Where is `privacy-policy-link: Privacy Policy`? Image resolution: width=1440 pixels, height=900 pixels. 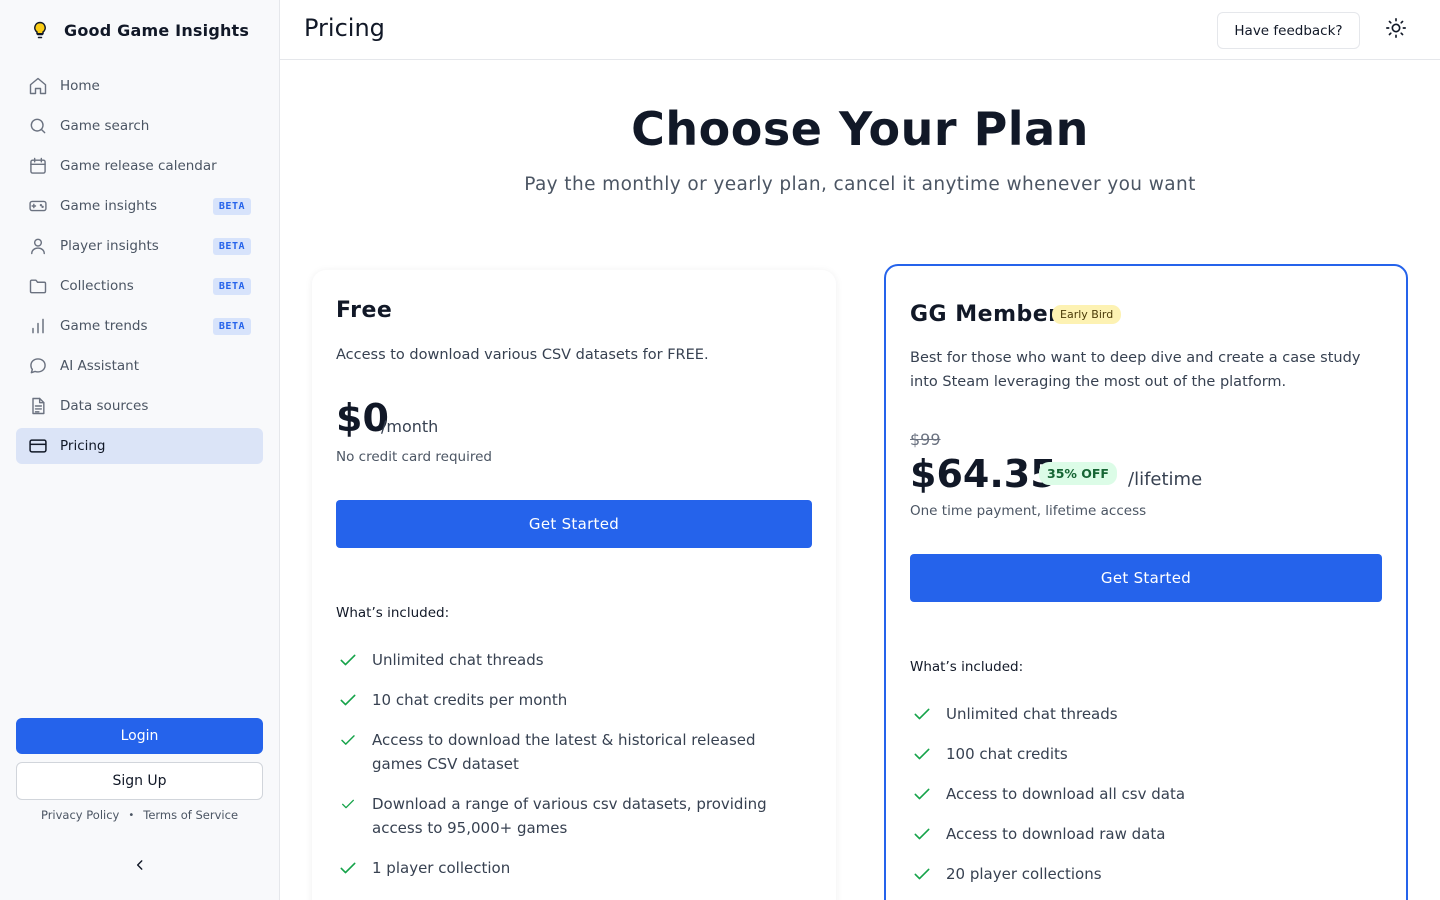 privacy-policy-link: Privacy Policy is located at coordinates (80, 815).